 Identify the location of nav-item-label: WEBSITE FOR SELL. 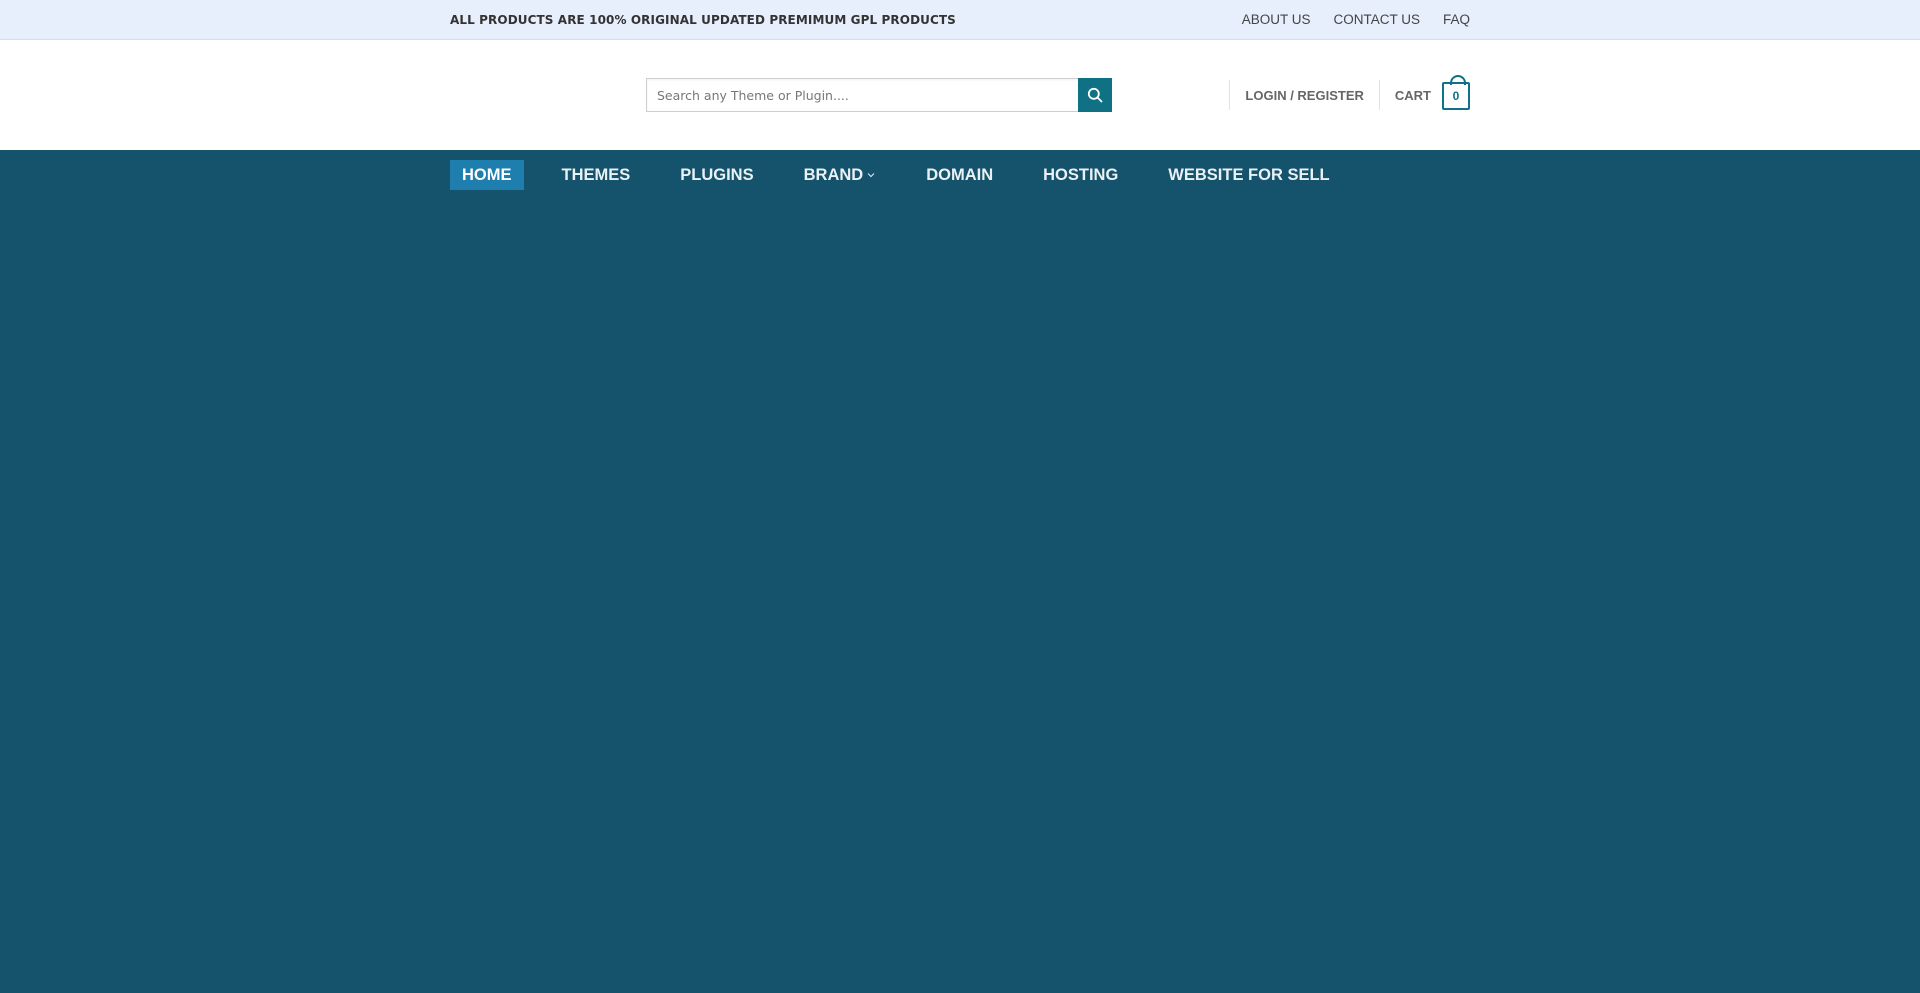
(1249, 174).